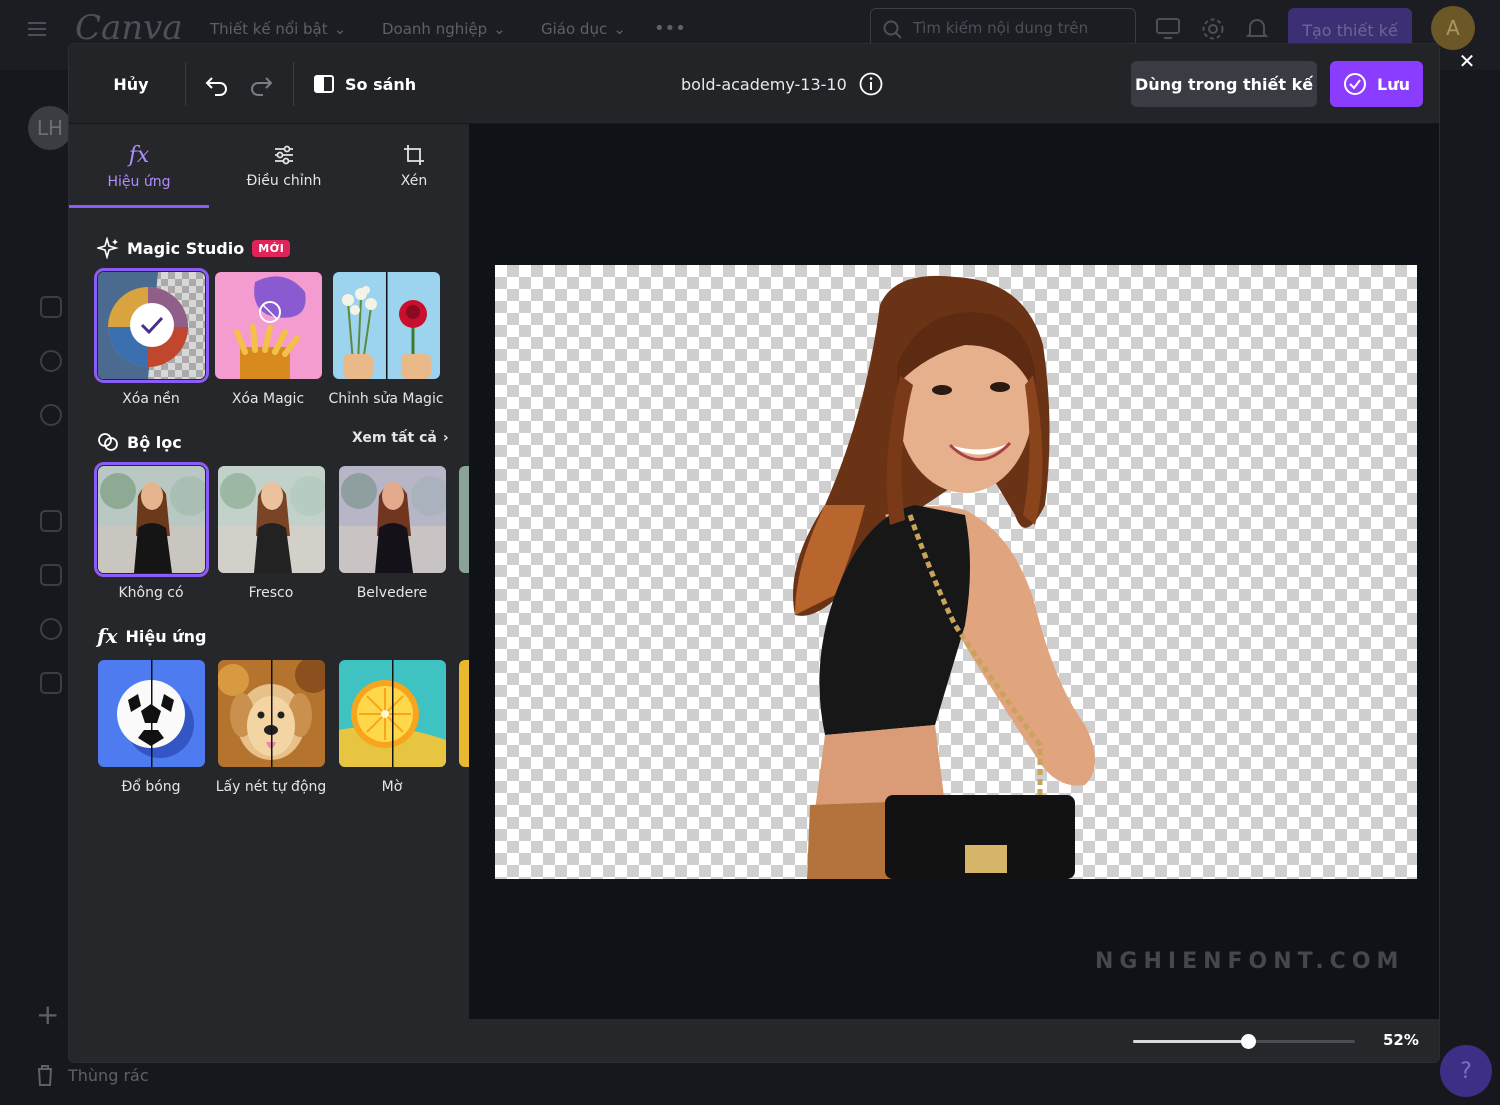 The width and height of the screenshot is (1500, 1105). I want to click on filter-none-thumb, so click(151, 519).